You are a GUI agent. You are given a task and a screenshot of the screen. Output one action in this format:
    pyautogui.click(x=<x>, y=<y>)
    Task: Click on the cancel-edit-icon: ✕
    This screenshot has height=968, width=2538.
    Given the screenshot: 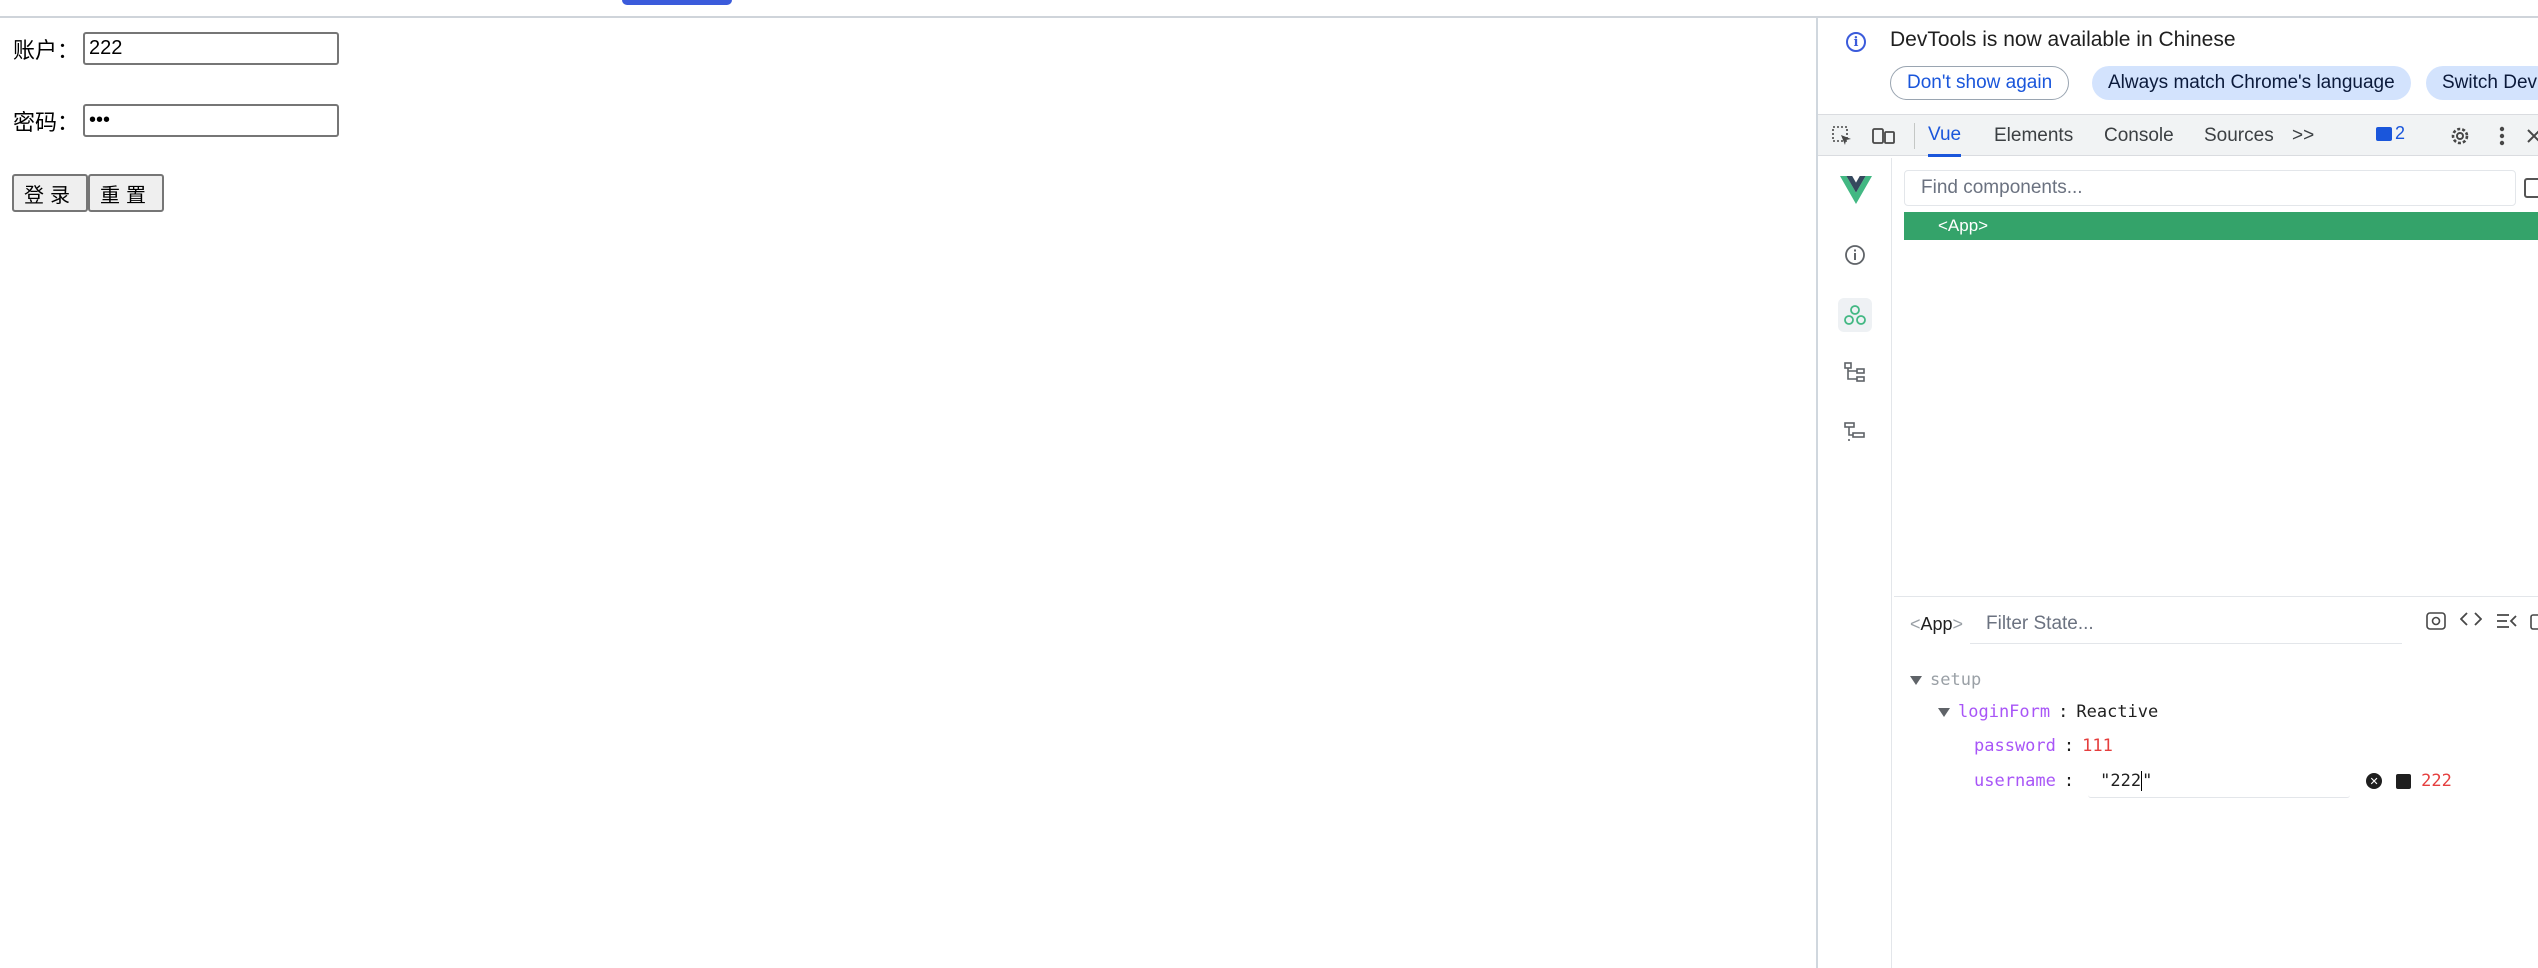 What is the action you would take?
    pyautogui.click(x=2374, y=781)
    